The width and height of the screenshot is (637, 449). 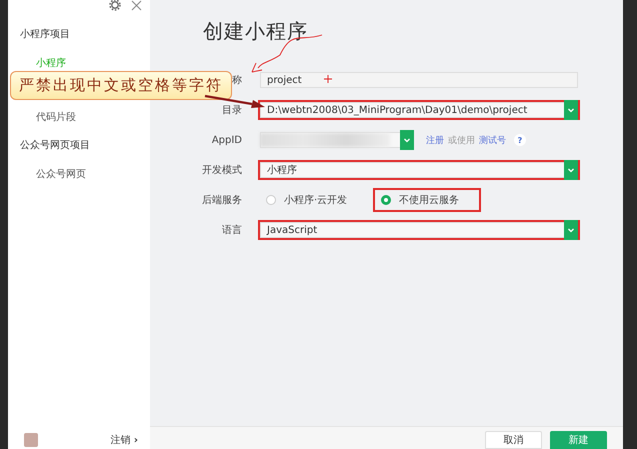 I want to click on link: 测试号, so click(x=492, y=140).